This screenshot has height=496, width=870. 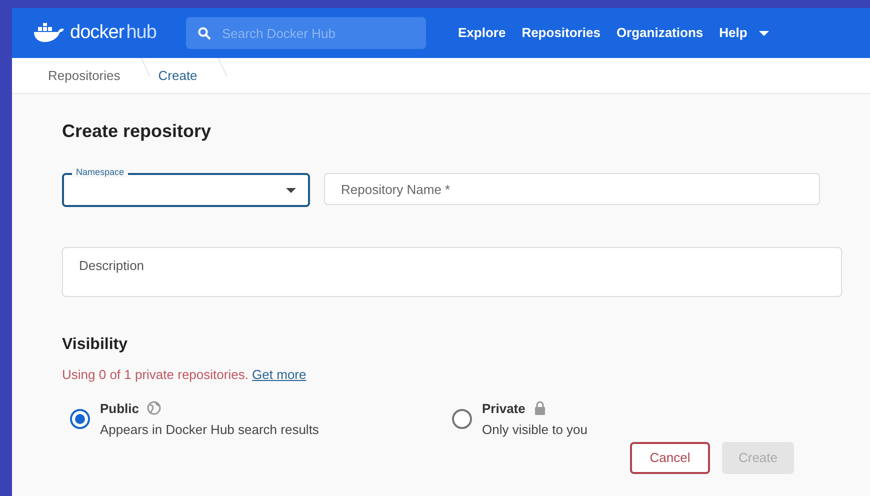 I want to click on nav-link: Repositories, so click(x=561, y=33).